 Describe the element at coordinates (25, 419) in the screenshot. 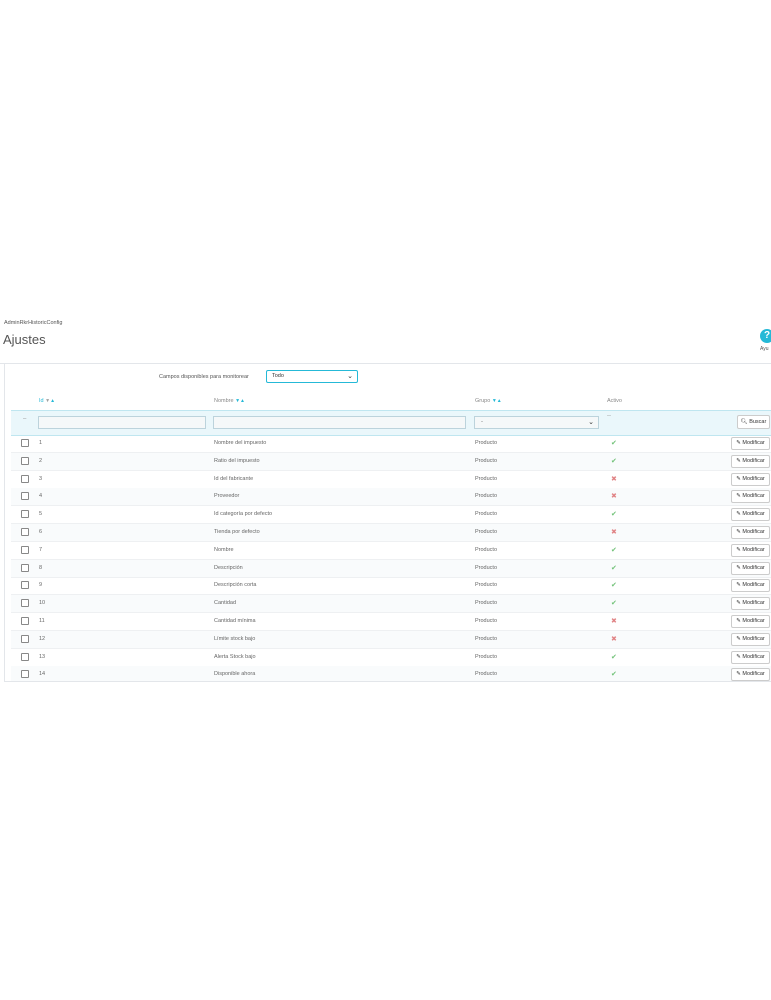

I see `filter-bulk-dash: –` at that location.